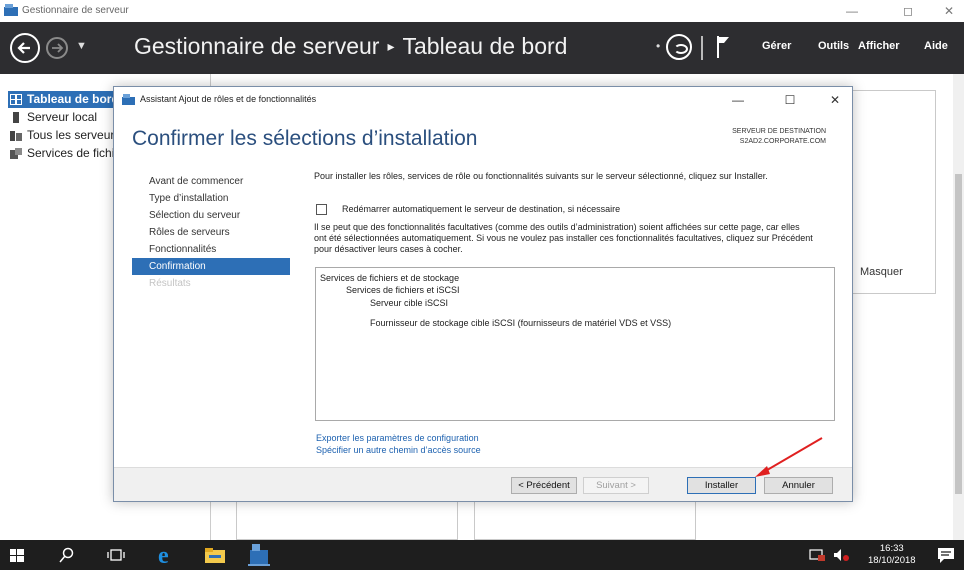 This screenshot has width=964, height=570. I want to click on dashboard-welcome-panel, so click(892, 192).